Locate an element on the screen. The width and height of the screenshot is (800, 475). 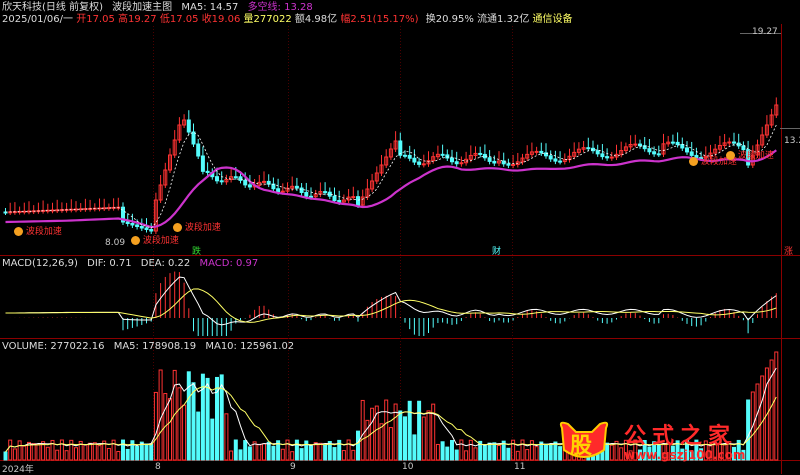
volume-title: VOLUME: 277022.16 is located at coordinates (53, 346).